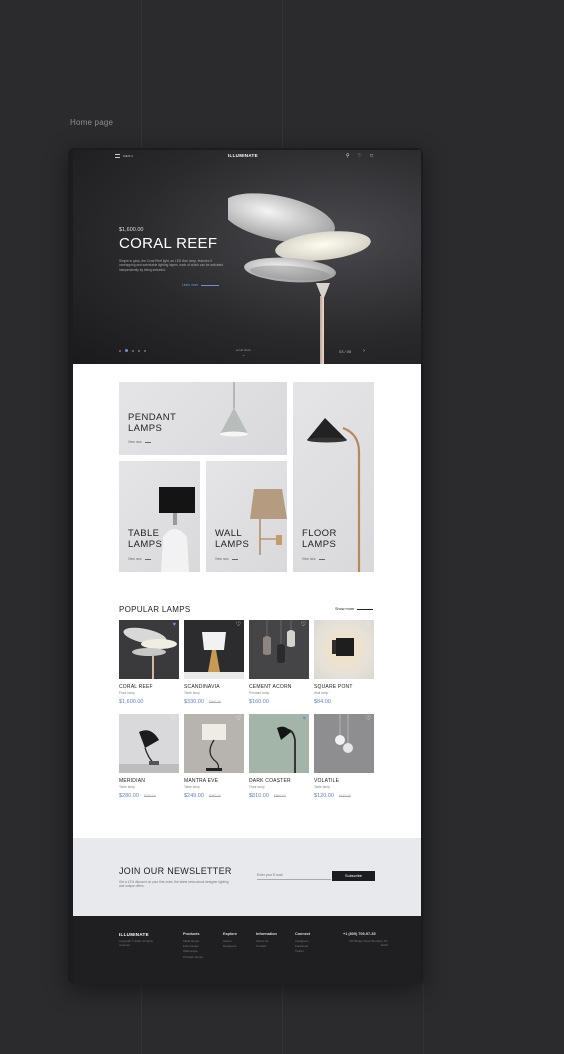 The image size is (564, 1054). I want to click on category-card-pendant: PENDANT LAMPS View now, so click(203, 418).